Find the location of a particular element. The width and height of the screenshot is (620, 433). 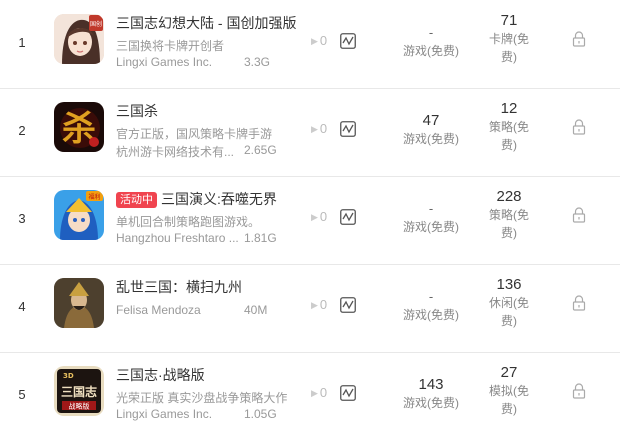

icon-main-label: 三国志 is located at coordinates (79, 391).